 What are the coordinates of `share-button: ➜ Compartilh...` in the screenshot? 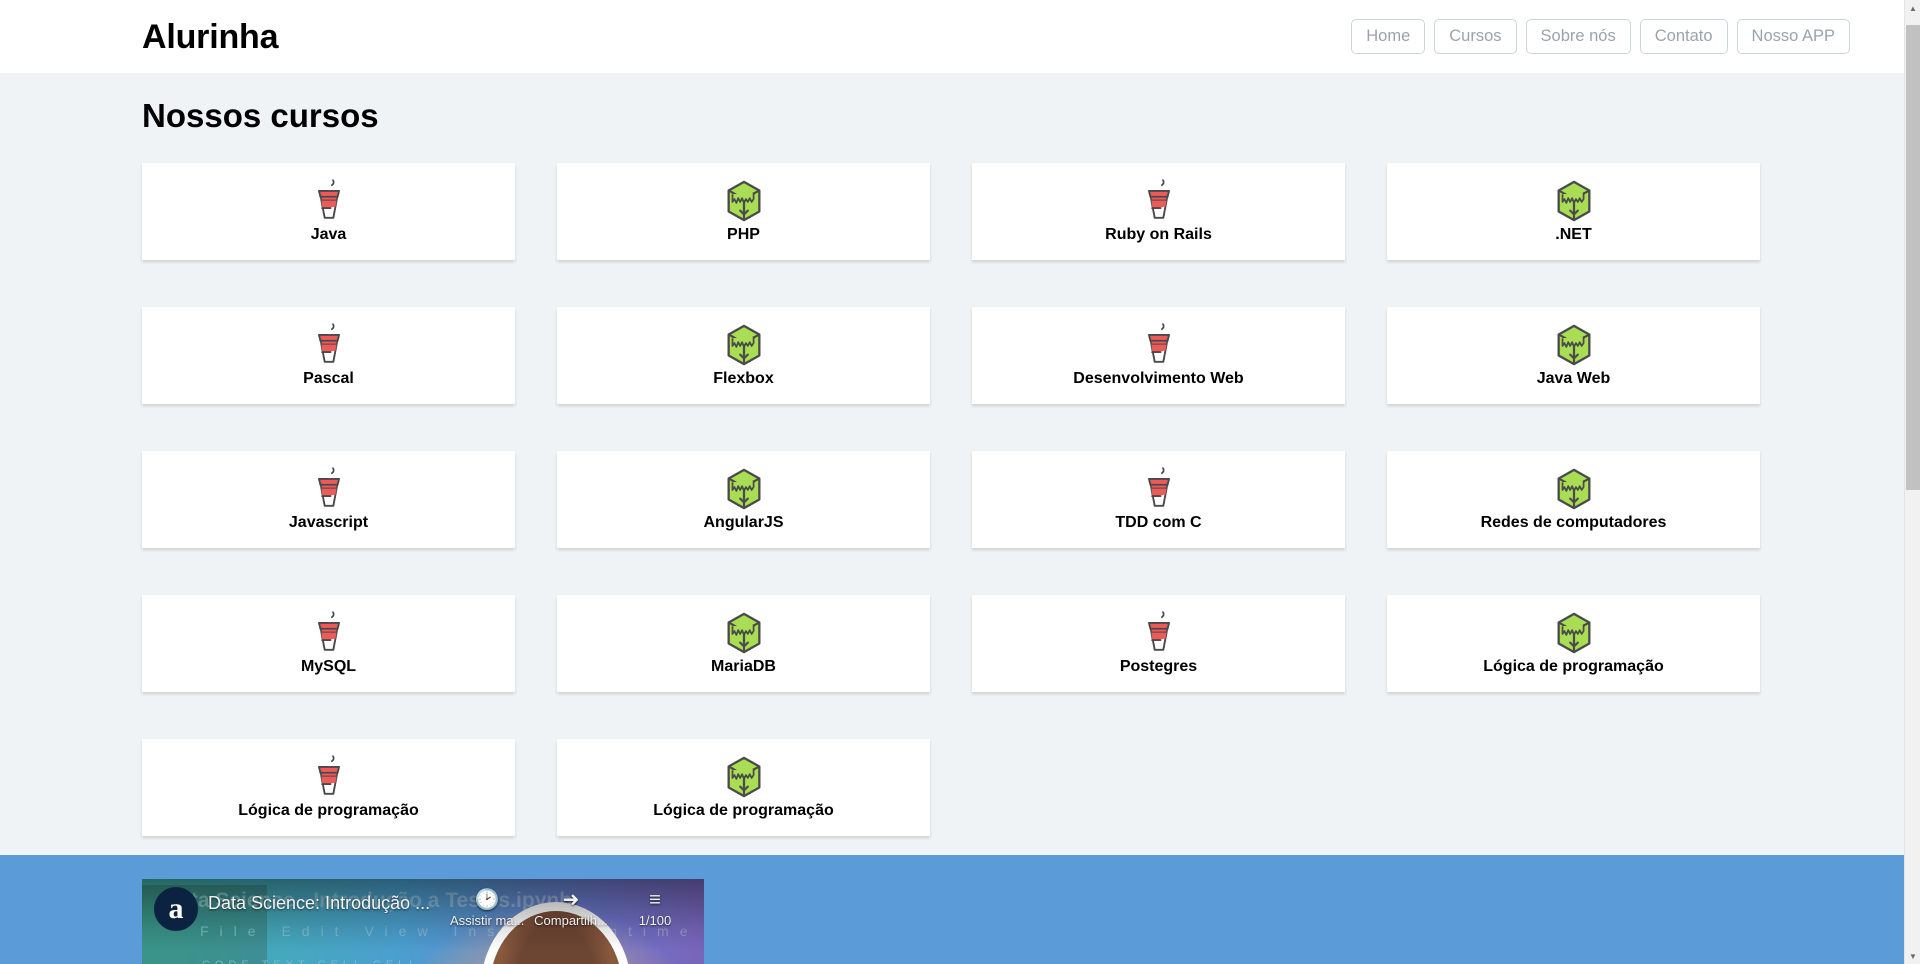 It's located at (571, 908).